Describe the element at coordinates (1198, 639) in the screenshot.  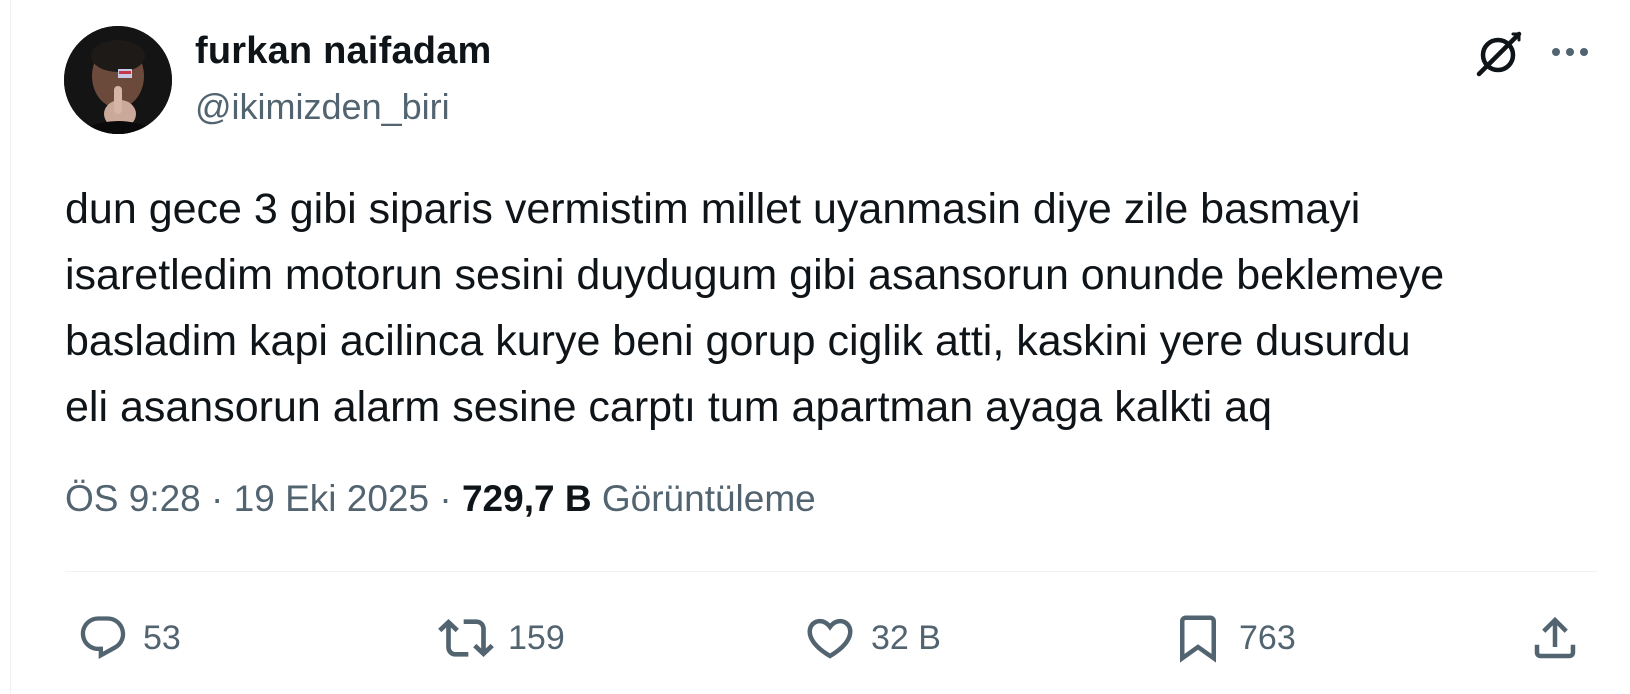
I see `bookmark-icon` at that location.